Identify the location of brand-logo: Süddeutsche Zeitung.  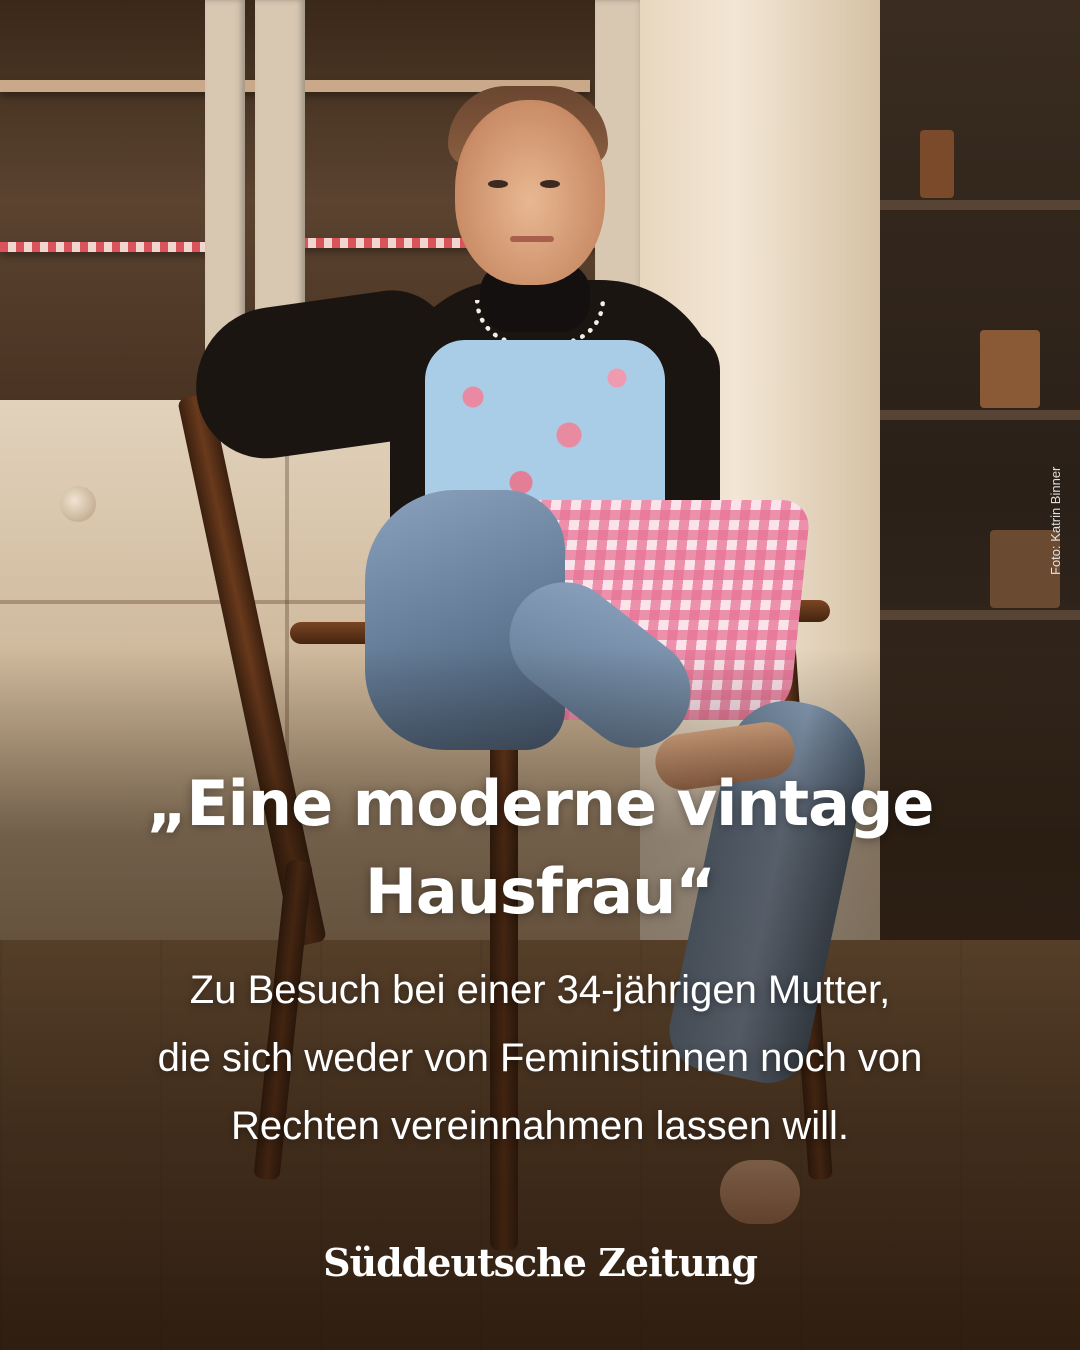
(540, 1262).